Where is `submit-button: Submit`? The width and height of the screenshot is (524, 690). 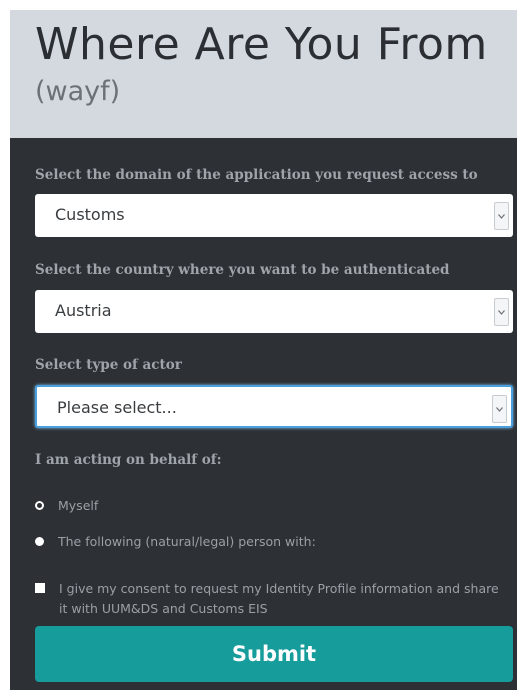
submit-button: Submit is located at coordinates (274, 654).